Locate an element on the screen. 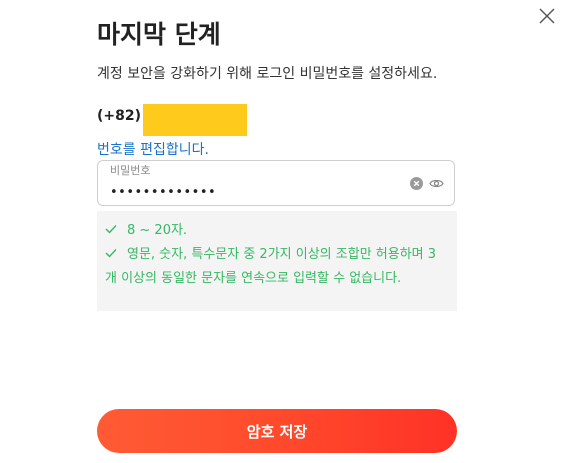  close-icon is located at coordinates (547, 16).